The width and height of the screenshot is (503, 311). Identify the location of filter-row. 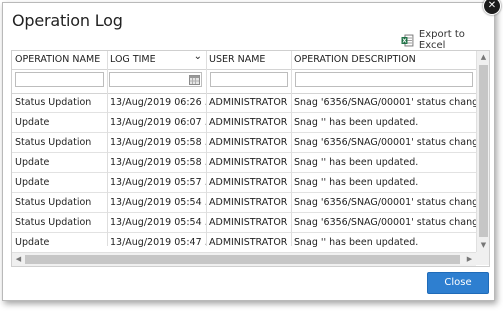
(250, 81).